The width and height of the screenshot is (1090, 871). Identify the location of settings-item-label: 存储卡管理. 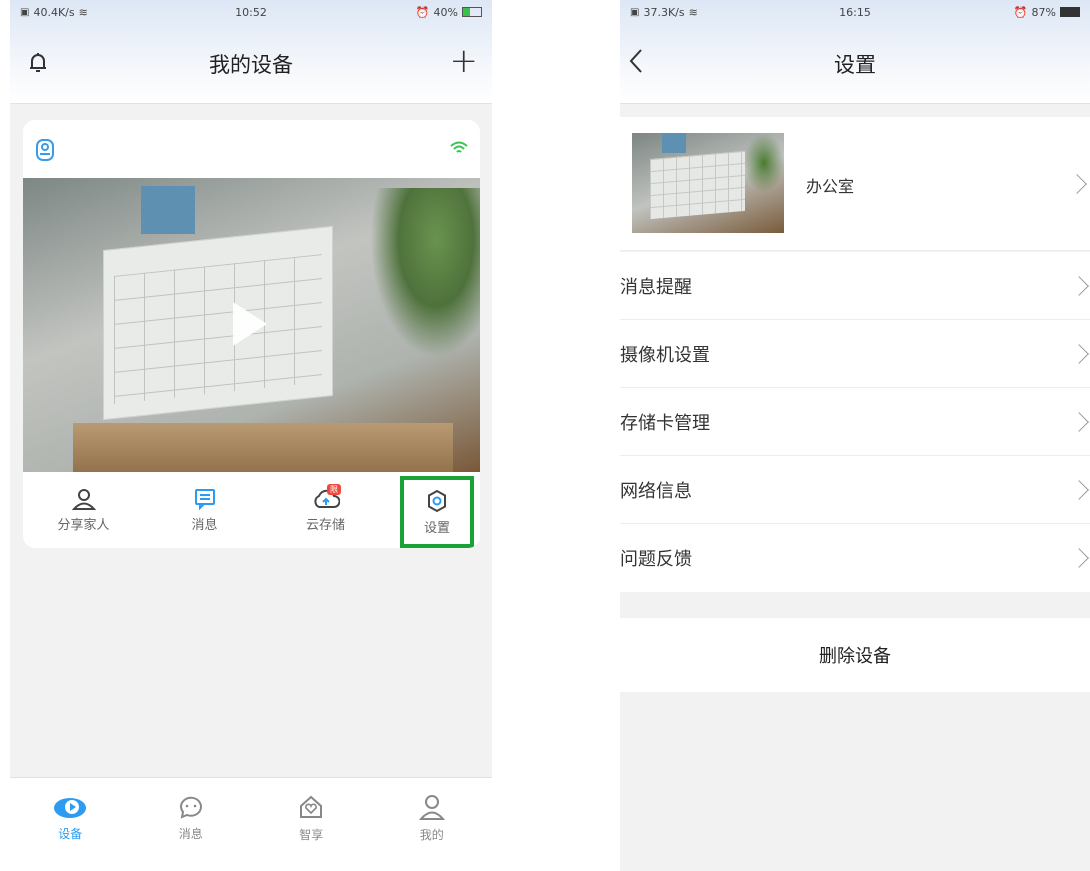
(665, 423).